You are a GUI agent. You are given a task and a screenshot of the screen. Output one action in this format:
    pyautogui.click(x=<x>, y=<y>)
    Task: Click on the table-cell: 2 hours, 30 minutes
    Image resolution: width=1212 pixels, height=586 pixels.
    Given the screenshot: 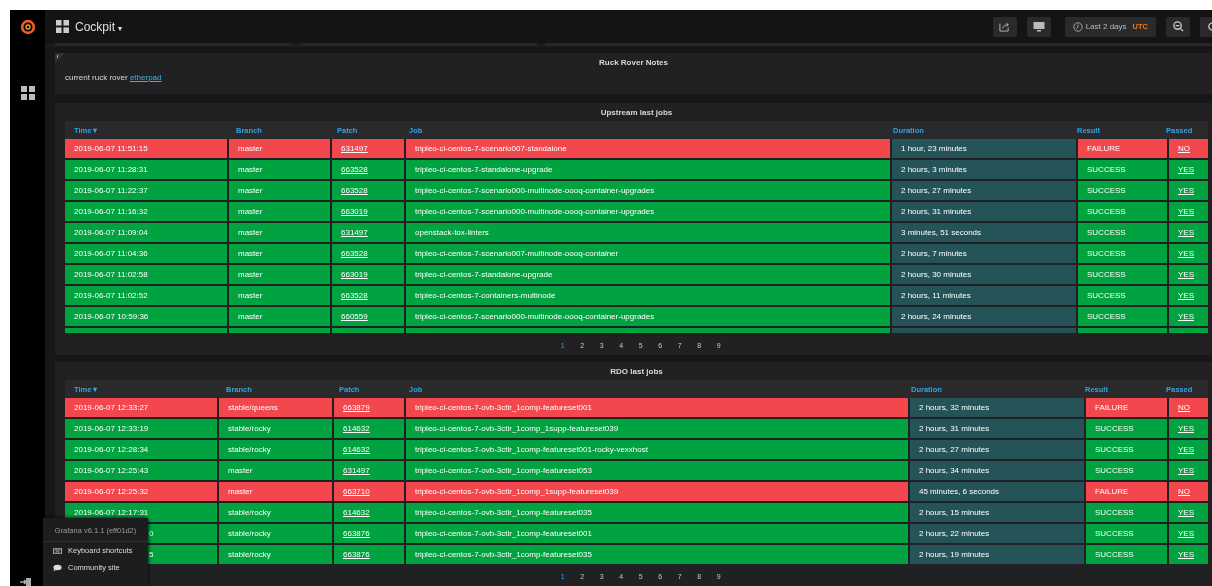 What is the action you would take?
    pyautogui.click(x=984, y=274)
    